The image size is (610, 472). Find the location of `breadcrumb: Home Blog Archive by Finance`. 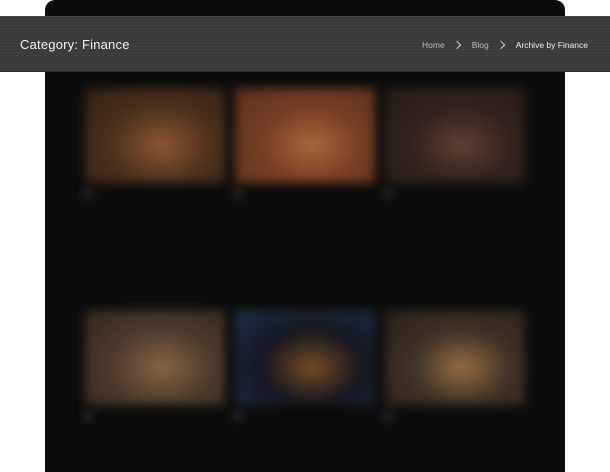

breadcrumb: Home Blog Archive by Finance is located at coordinates (505, 45).